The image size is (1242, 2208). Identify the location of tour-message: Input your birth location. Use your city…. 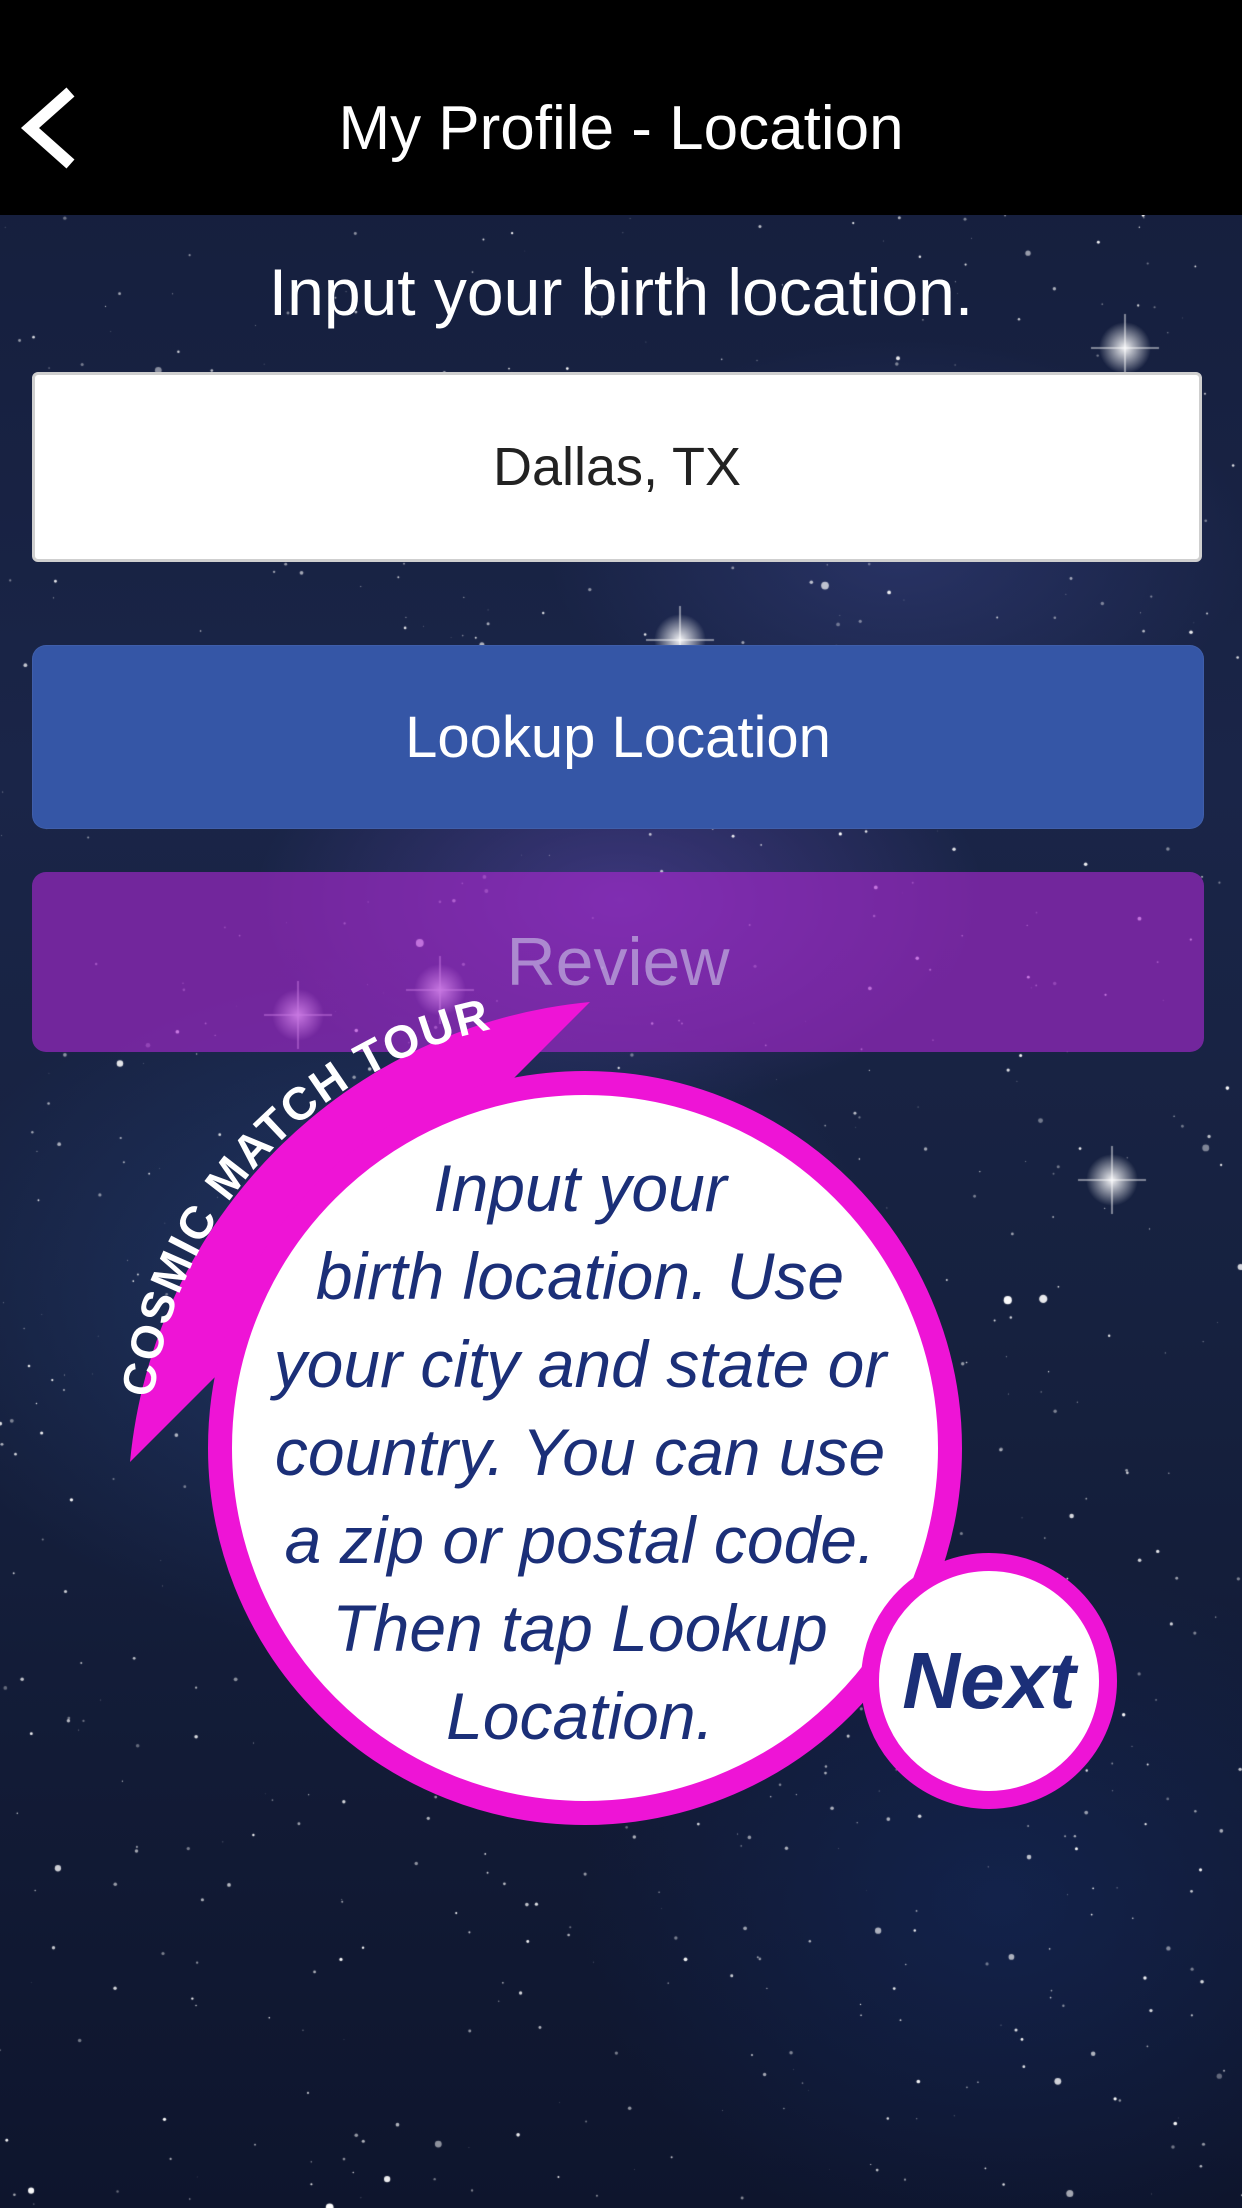
(580, 1452).